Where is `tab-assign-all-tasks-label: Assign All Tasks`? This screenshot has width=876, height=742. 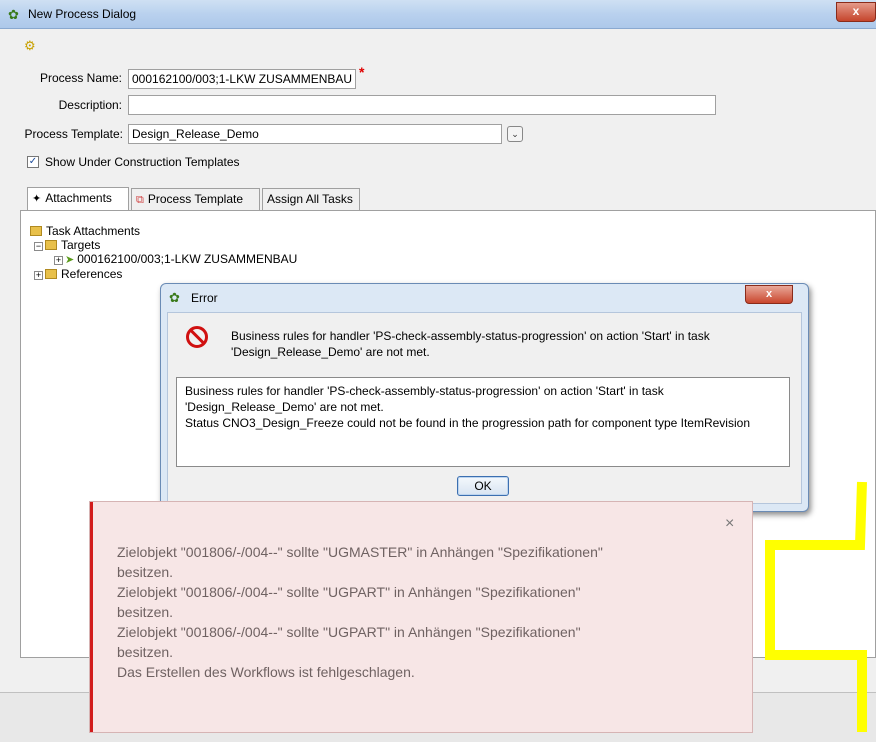
tab-assign-all-tasks-label: Assign All Tasks is located at coordinates (310, 199).